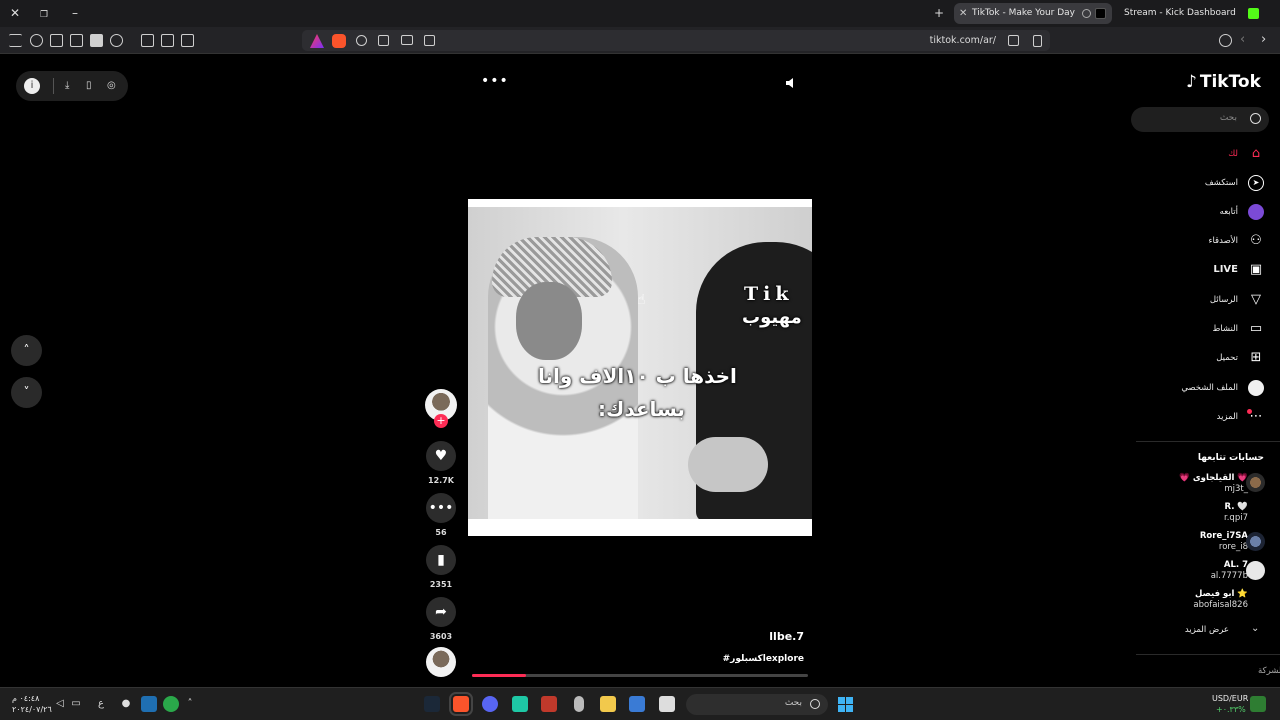 Image resolution: width=1280 pixels, height=720 pixels. What do you see at coordinates (1223, 82) in the screenshot?
I see `tiktok-logo: ♪ TikTok` at bounding box center [1223, 82].